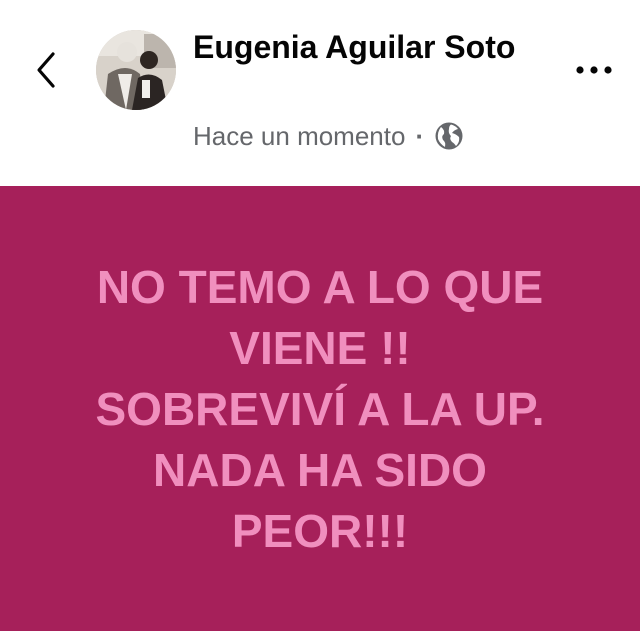 Image resolution: width=640 pixels, height=643 pixels. Describe the element at coordinates (449, 136) in the screenshot. I see `globe-icon` at that location.